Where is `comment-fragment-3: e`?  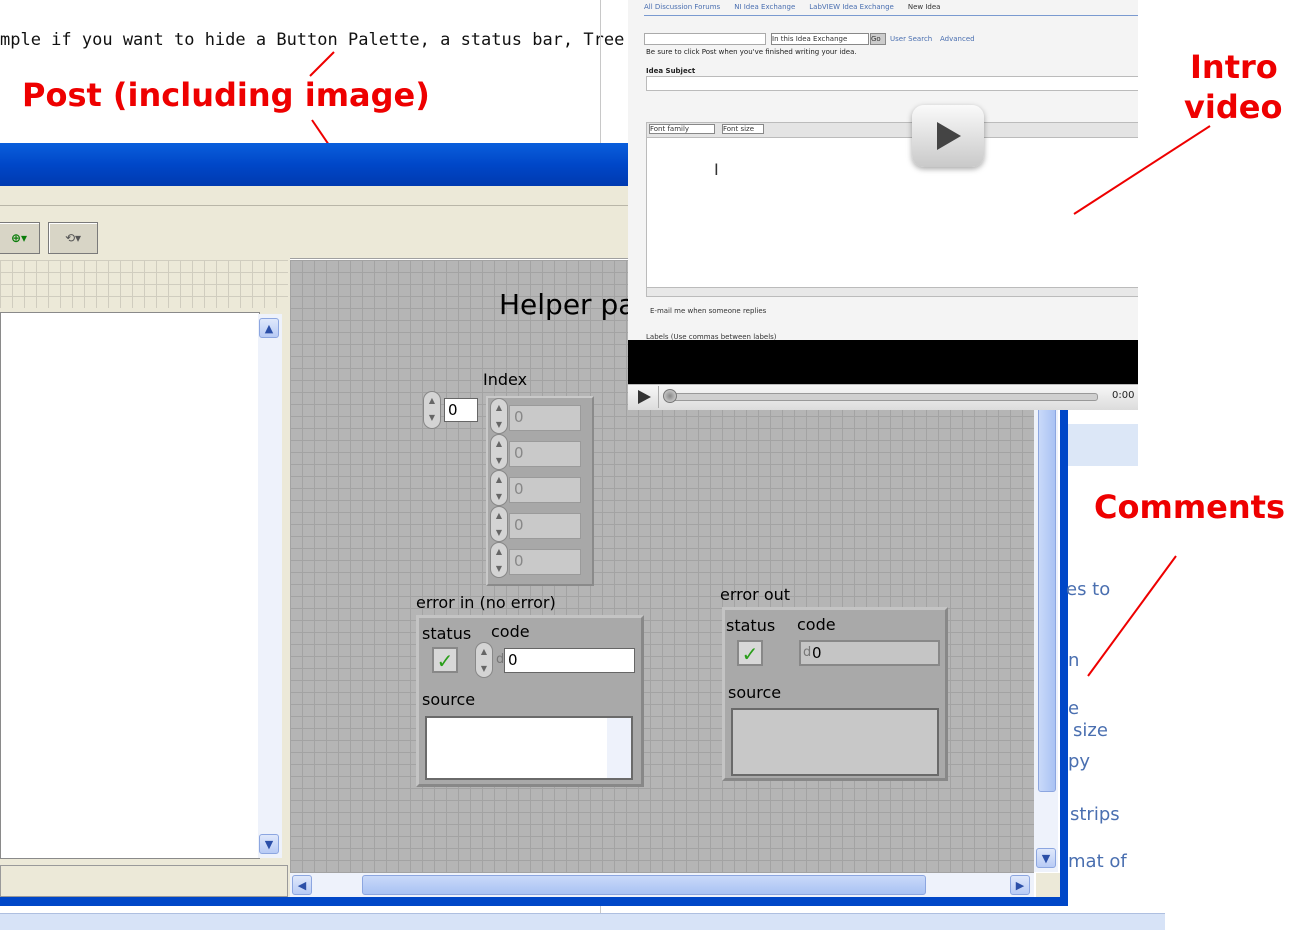
comment-fragment-3: e is located at coordinates (1074, 708).